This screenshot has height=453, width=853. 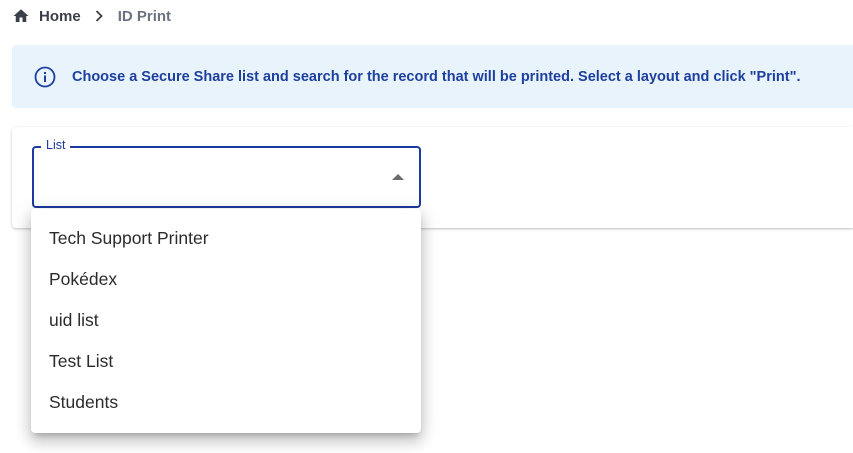 What do you see at coordinates (45, 77) in the screenshot?
I see `info-circle-icon` at bounding box center [45, 77].